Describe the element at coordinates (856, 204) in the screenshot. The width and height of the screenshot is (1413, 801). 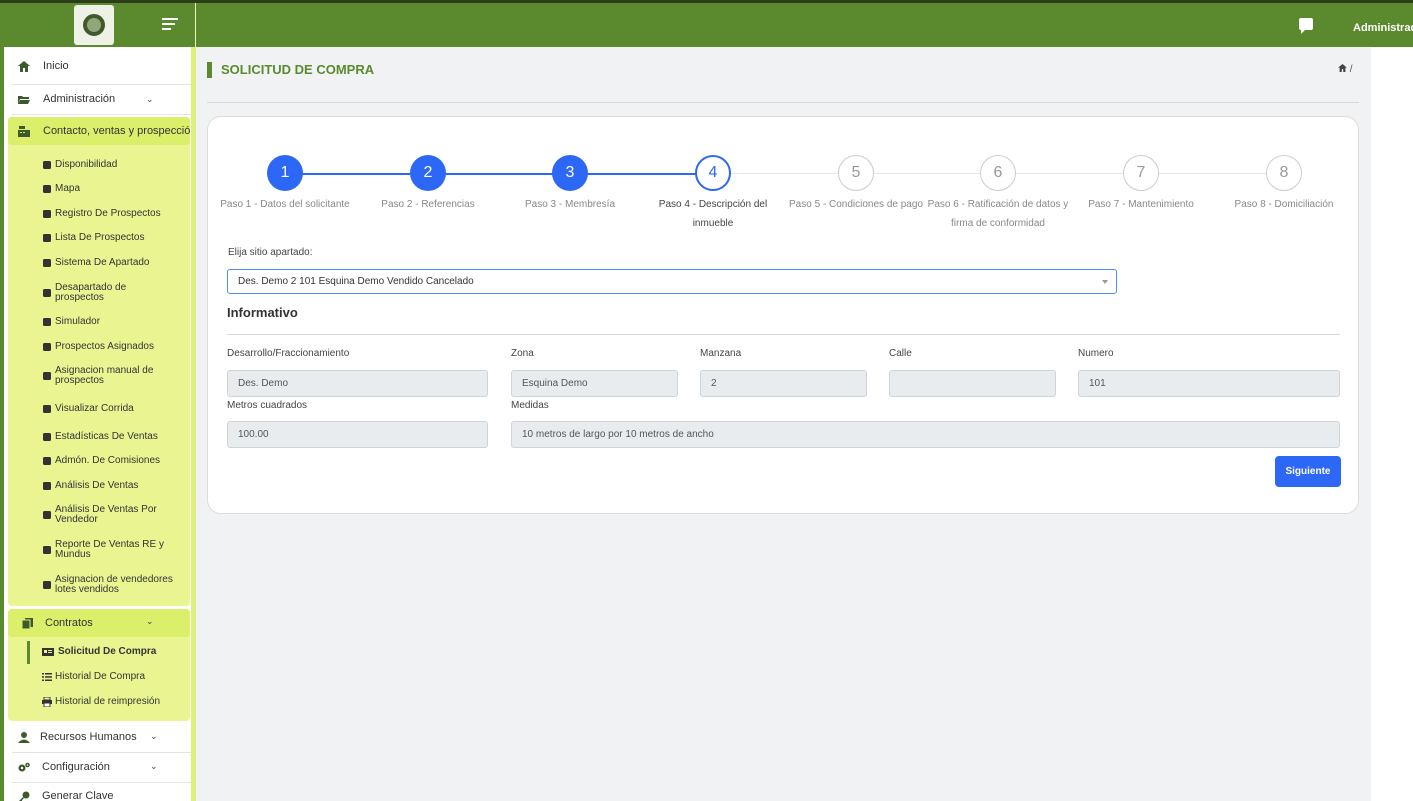
I see `step-5-label: Paso 5 - Condiciones de pago` at that location.